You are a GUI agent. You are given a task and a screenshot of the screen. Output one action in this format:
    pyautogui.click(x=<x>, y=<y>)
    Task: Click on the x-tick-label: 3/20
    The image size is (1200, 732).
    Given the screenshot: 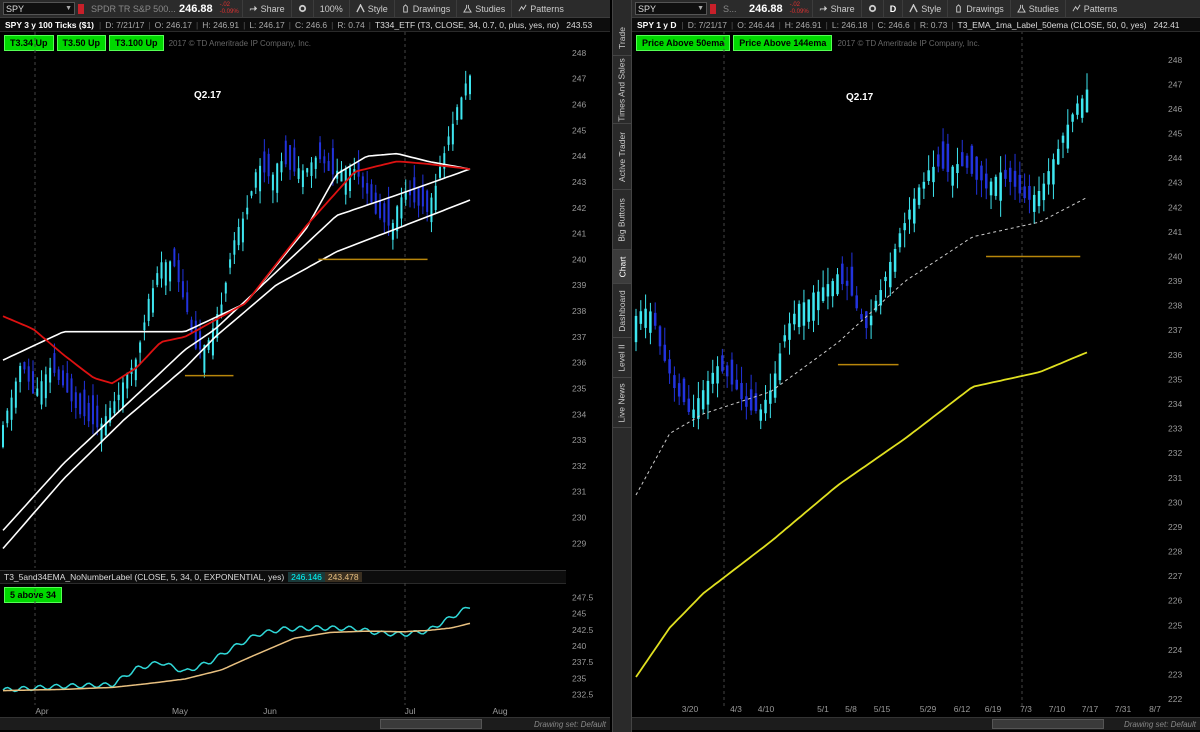 What is the action you would take?
    pyautogui.click(x=690, y=709)
    